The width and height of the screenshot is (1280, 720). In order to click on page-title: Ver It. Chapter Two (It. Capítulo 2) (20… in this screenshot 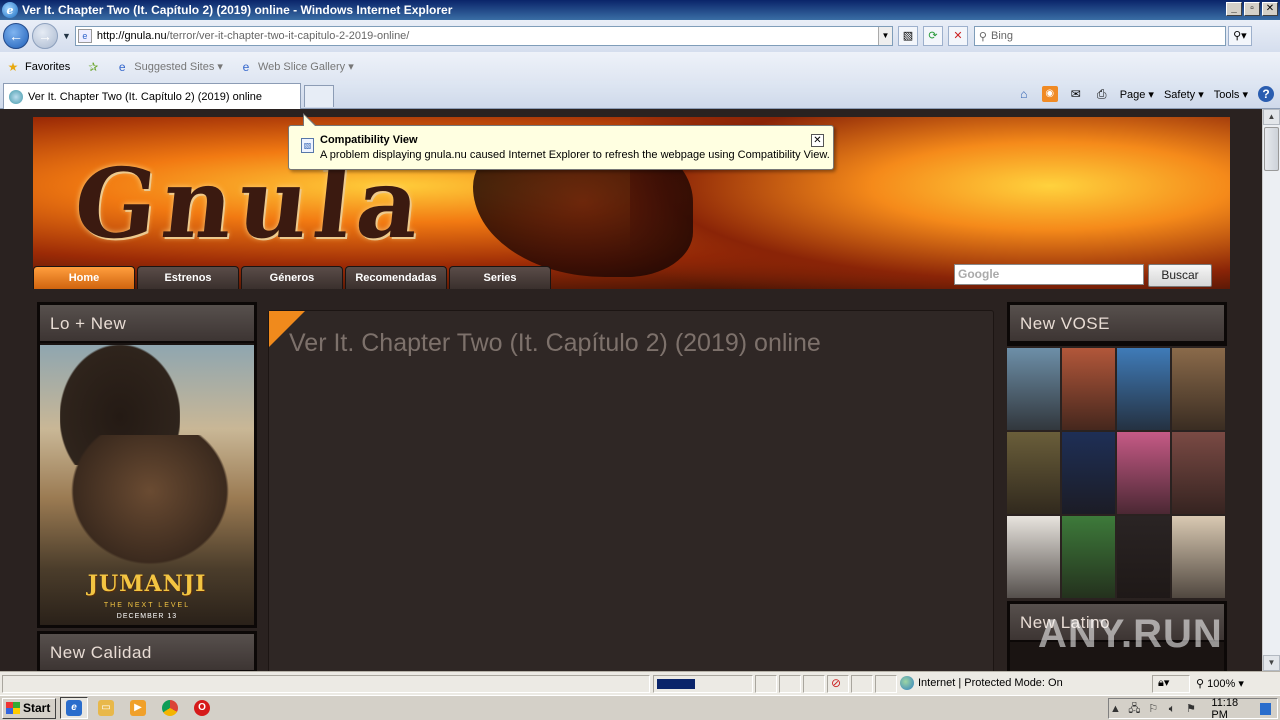, I will do `click(555, 343)`.